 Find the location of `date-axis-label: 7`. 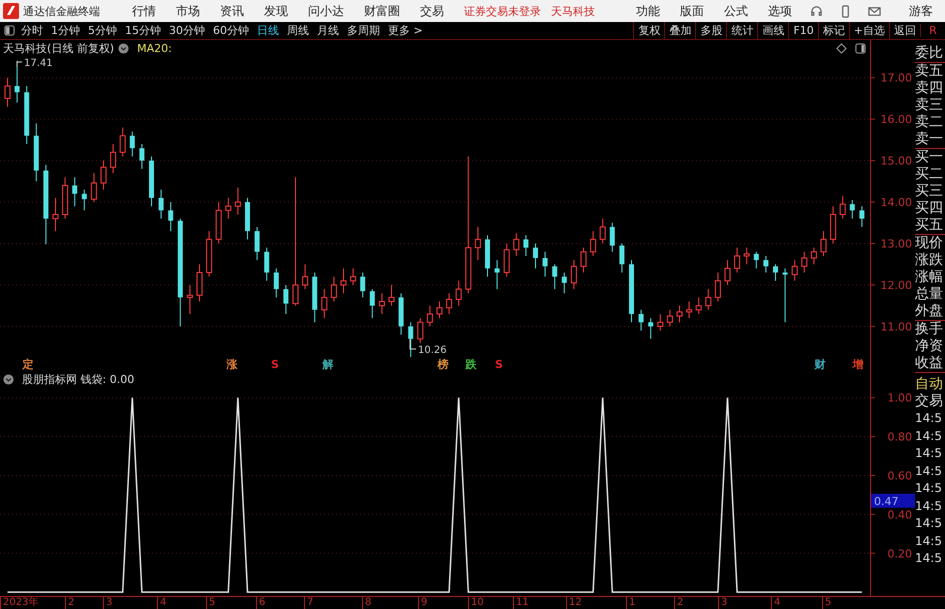

date-axis-label: 7 is located at coordinates (309, 603).